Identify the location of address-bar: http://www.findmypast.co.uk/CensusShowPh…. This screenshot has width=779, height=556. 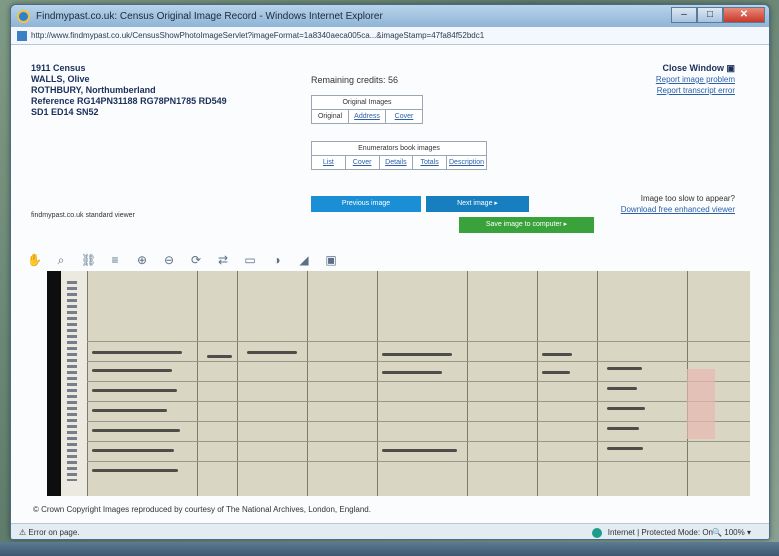
(390, 36).